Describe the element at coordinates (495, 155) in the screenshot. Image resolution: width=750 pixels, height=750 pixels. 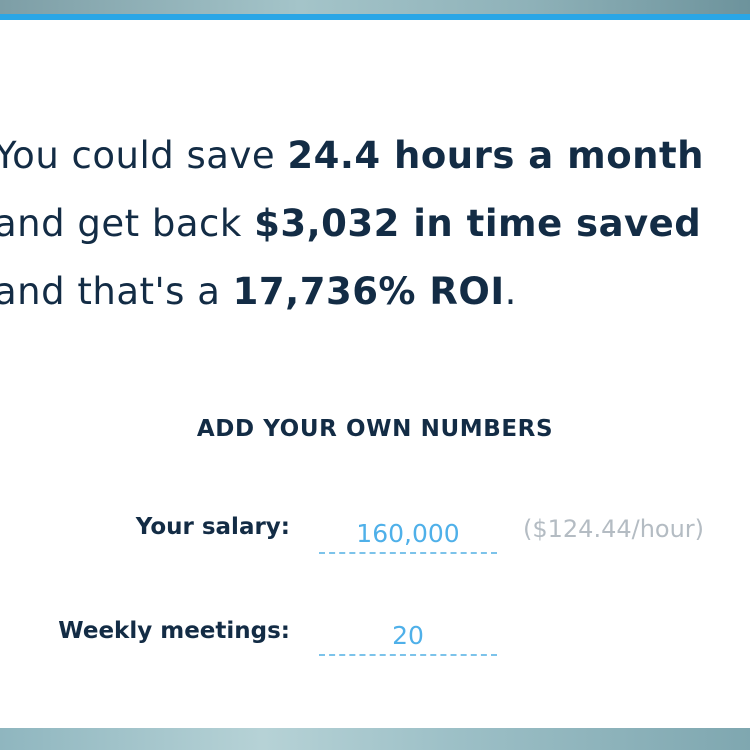
I see `hours-saved-value: 24.4 hours a month` at that location.